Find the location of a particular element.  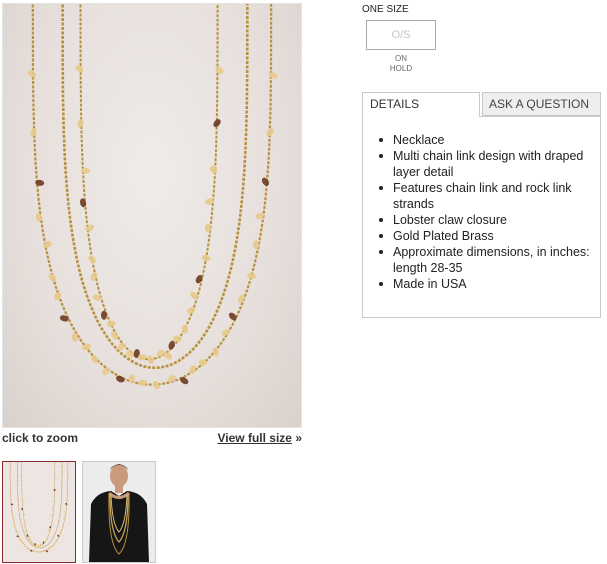

view-full-size-link: View full size » is located at coordinates (259, 438).